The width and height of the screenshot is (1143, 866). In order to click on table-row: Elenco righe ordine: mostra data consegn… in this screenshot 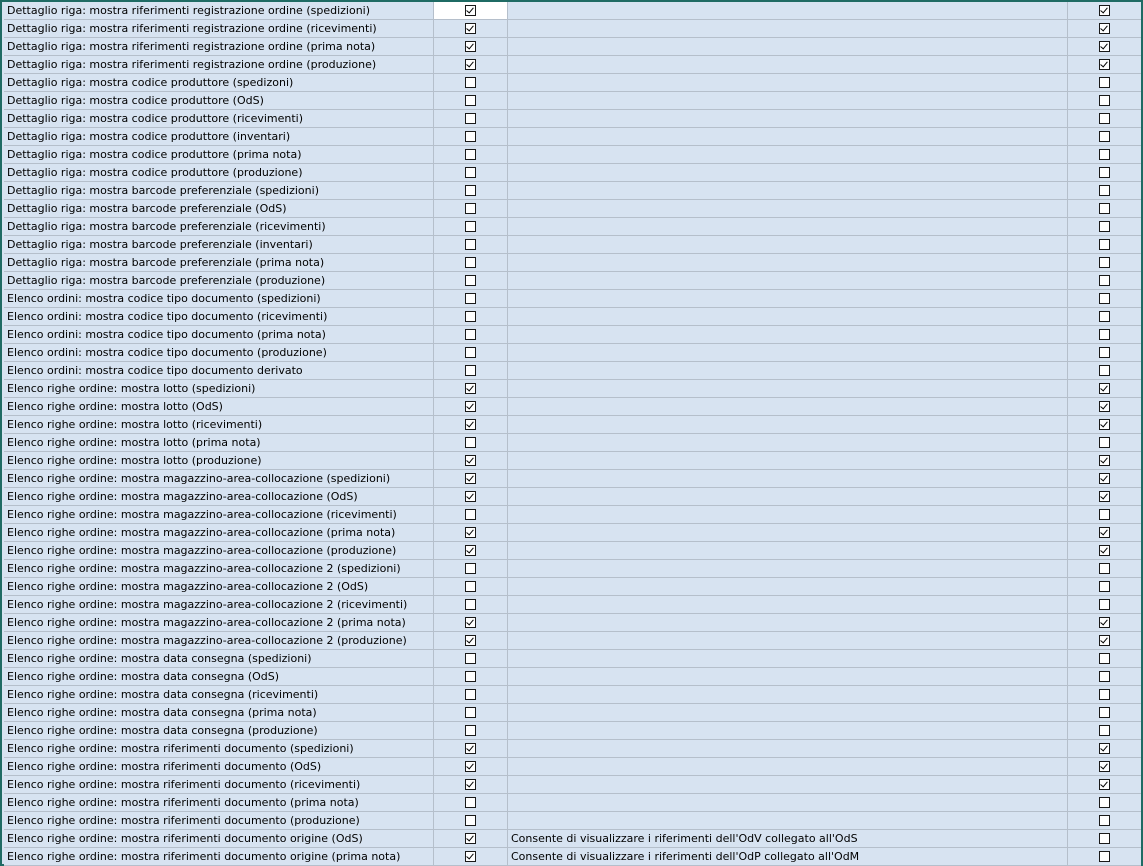, I will do `click(572, 731)`.